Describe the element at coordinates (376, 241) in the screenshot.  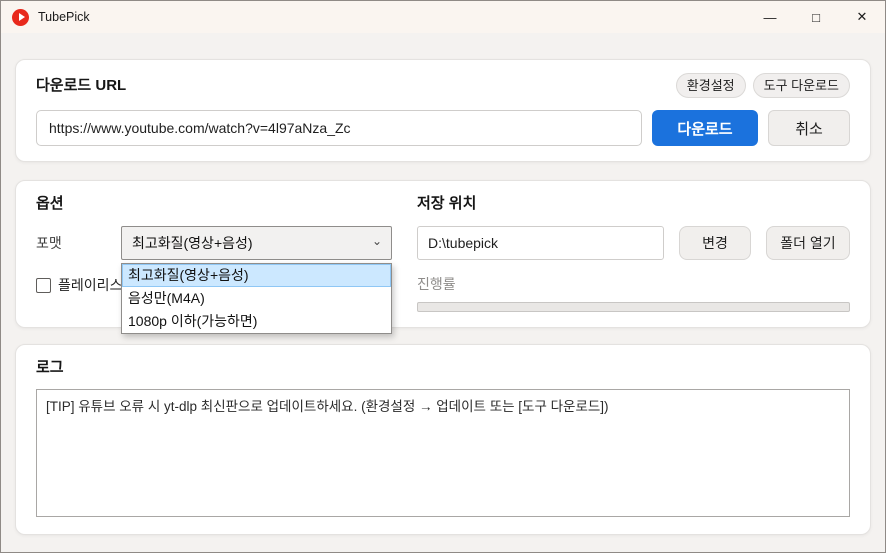
I see `chevron-down-icon: ⌄` at that location.